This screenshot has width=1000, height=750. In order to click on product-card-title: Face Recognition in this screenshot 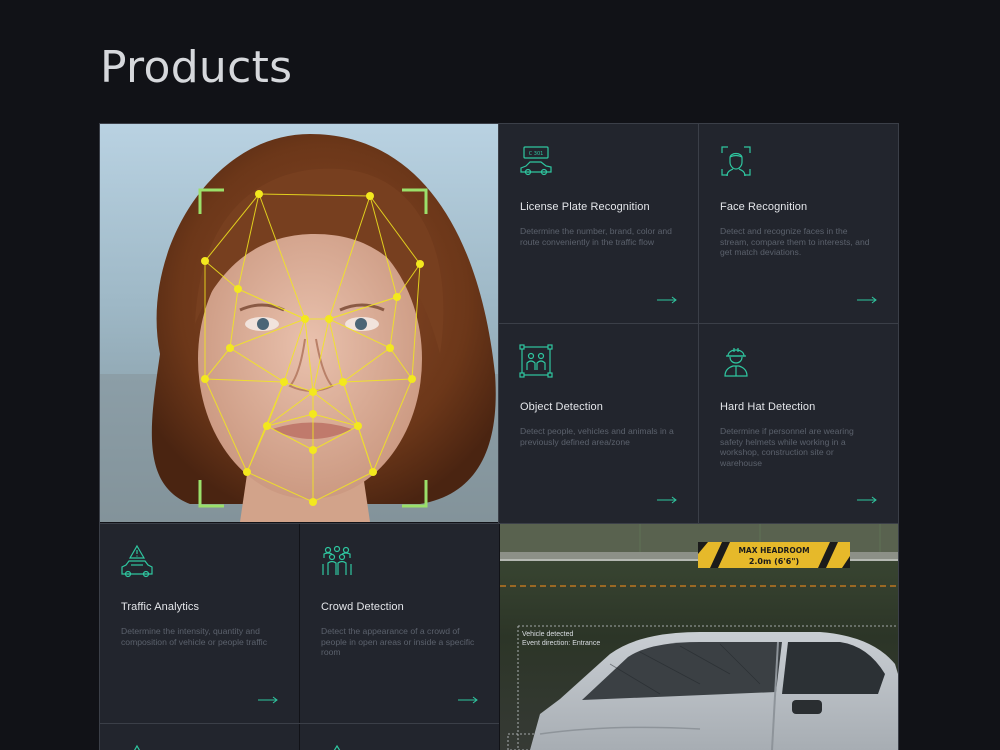, I will do `click(764, 207)`.